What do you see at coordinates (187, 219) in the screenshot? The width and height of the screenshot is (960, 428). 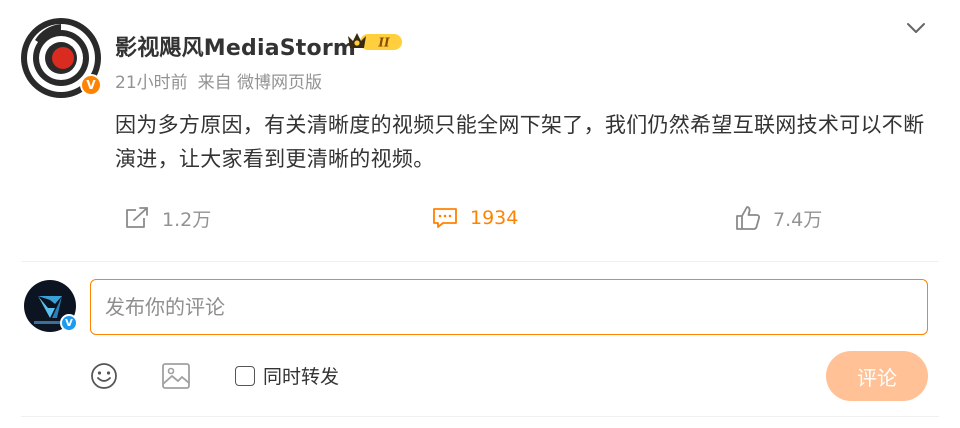 I see `repost-count: 1.2万` at bounding box center [187, 219].